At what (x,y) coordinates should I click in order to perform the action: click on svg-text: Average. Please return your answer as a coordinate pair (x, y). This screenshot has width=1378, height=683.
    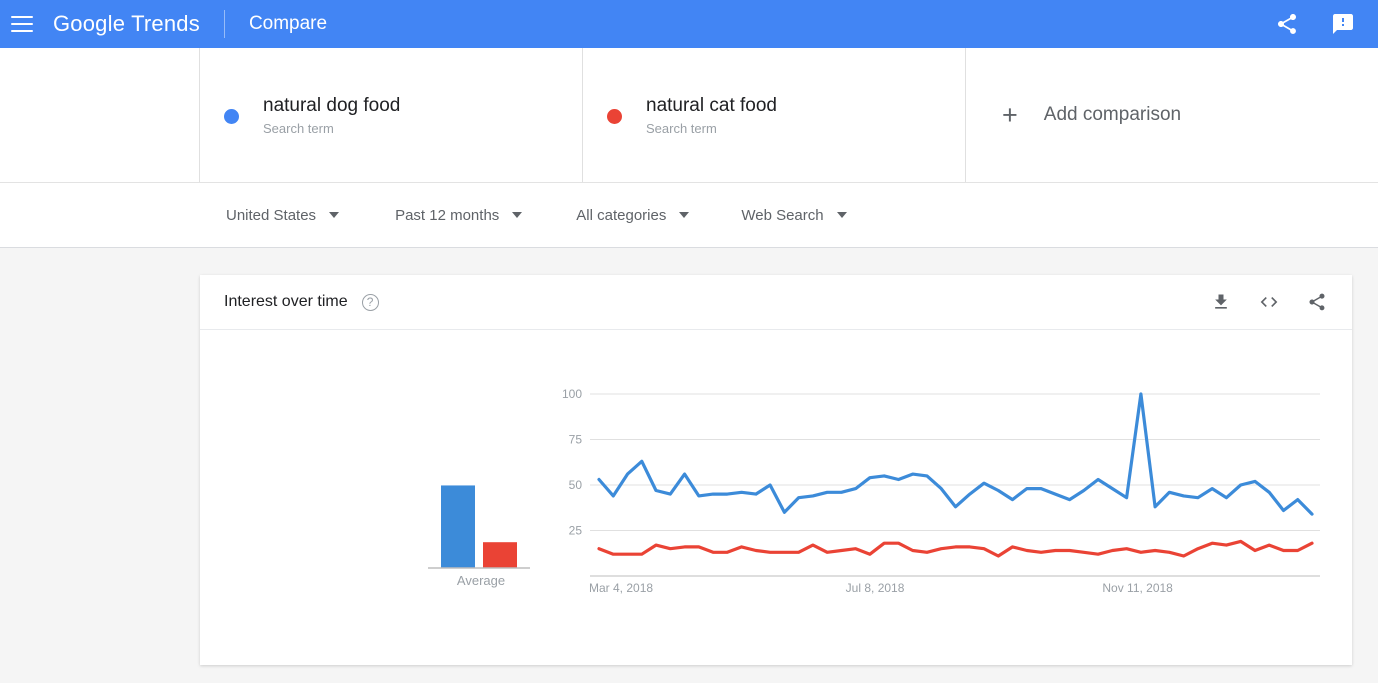
    Looking at the image, I should click on (481, 580).